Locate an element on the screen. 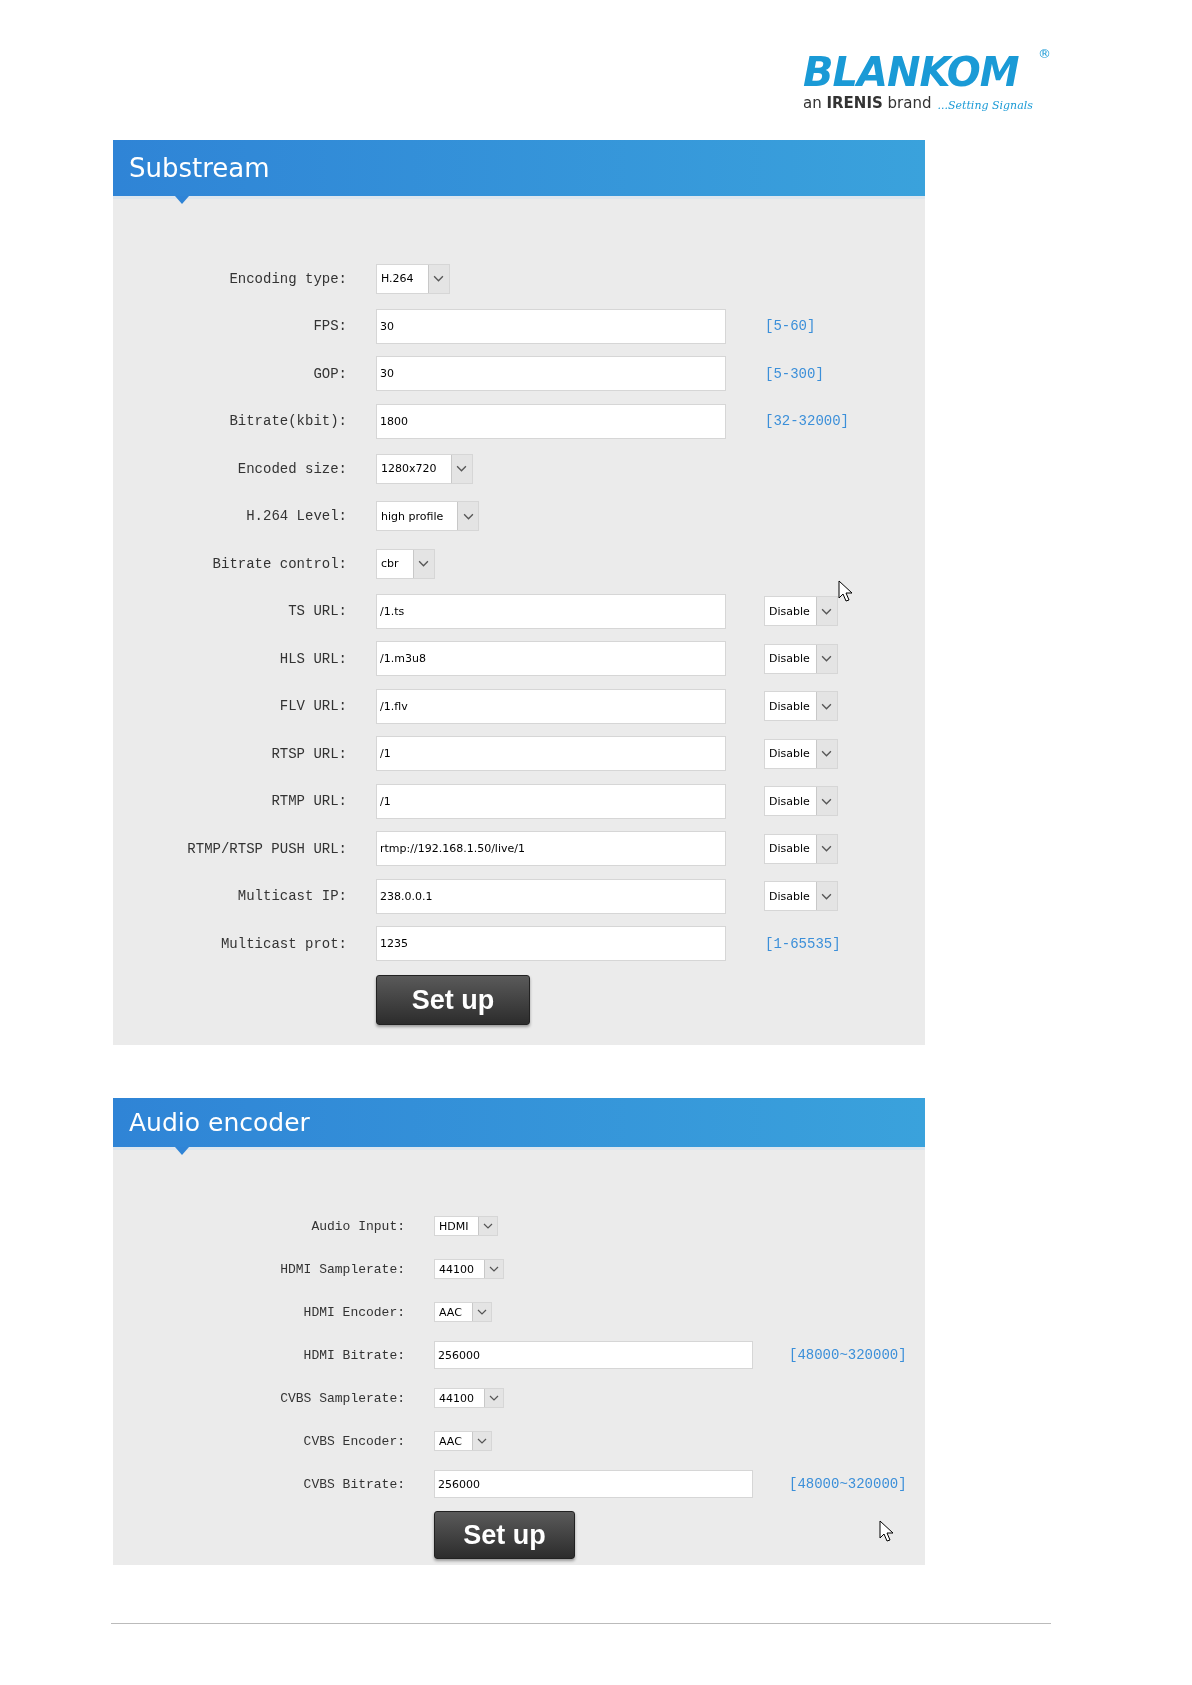  field-label: TS URL: is located at coordinates (317, 611).